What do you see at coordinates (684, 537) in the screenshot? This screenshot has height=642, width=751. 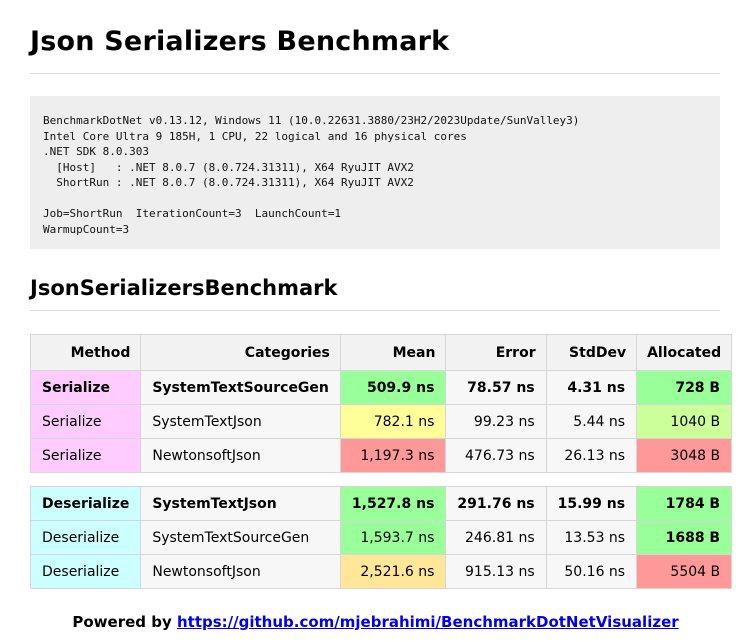 I see `allocated-cell: 1688 B` at bounding box center [684, 537].